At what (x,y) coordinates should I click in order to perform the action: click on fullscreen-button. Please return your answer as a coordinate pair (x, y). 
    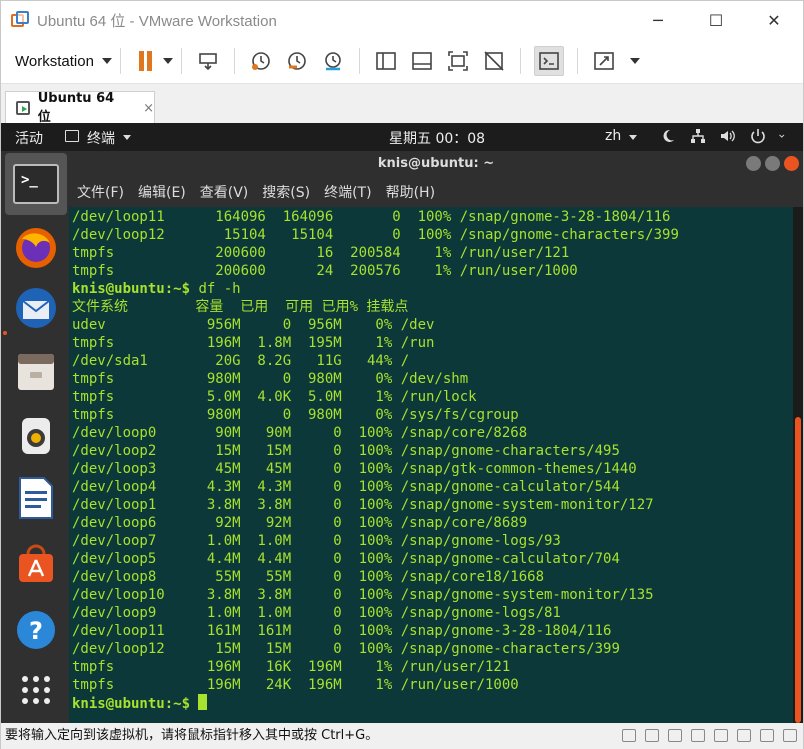
    Looking at the image, I should click on (458, 61).